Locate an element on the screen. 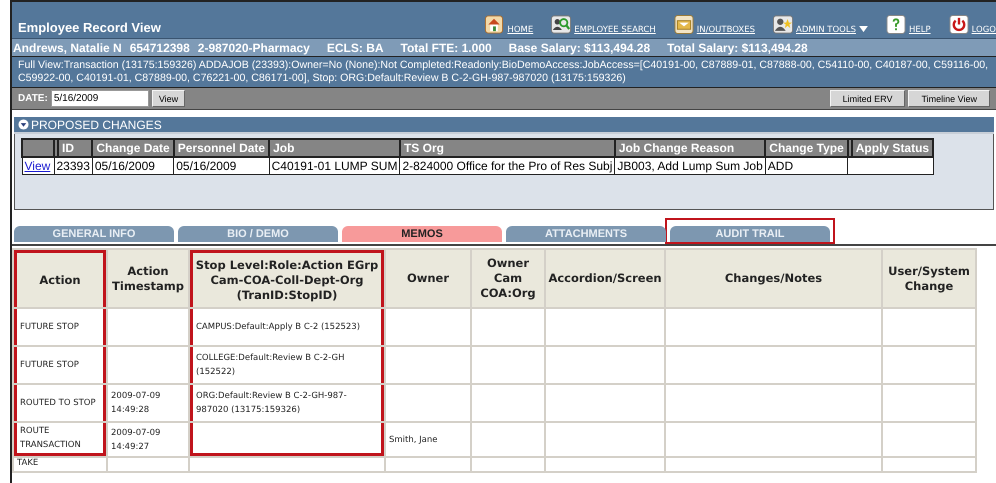 This screenshot has height=483, width=996. nav-link: IN/OUTBOXES is located at coordinates (714, 25).